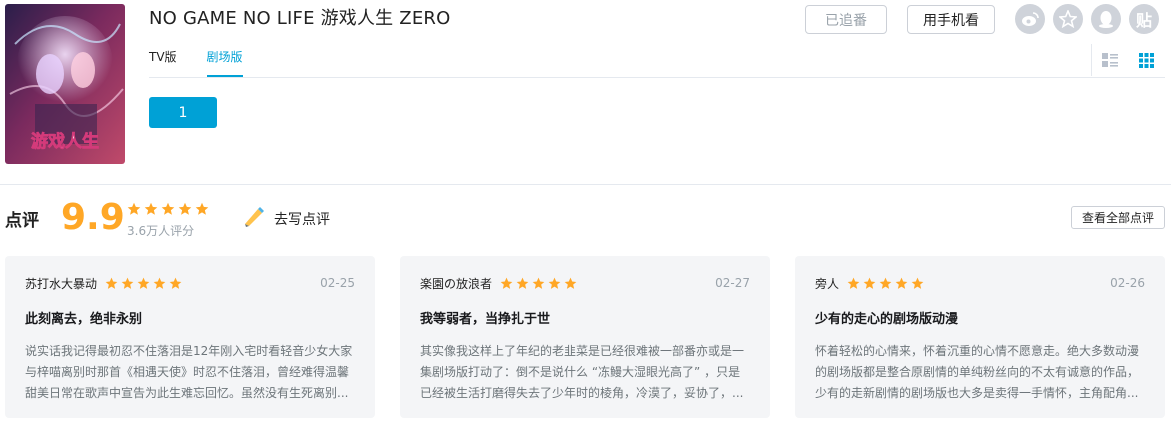 The width and height of the screenshot is (1171, 424). Describe the element at coordinates (585, 317) in the screenshot. I see `review-title: 我等弱者，当挣扎于世` at that location.